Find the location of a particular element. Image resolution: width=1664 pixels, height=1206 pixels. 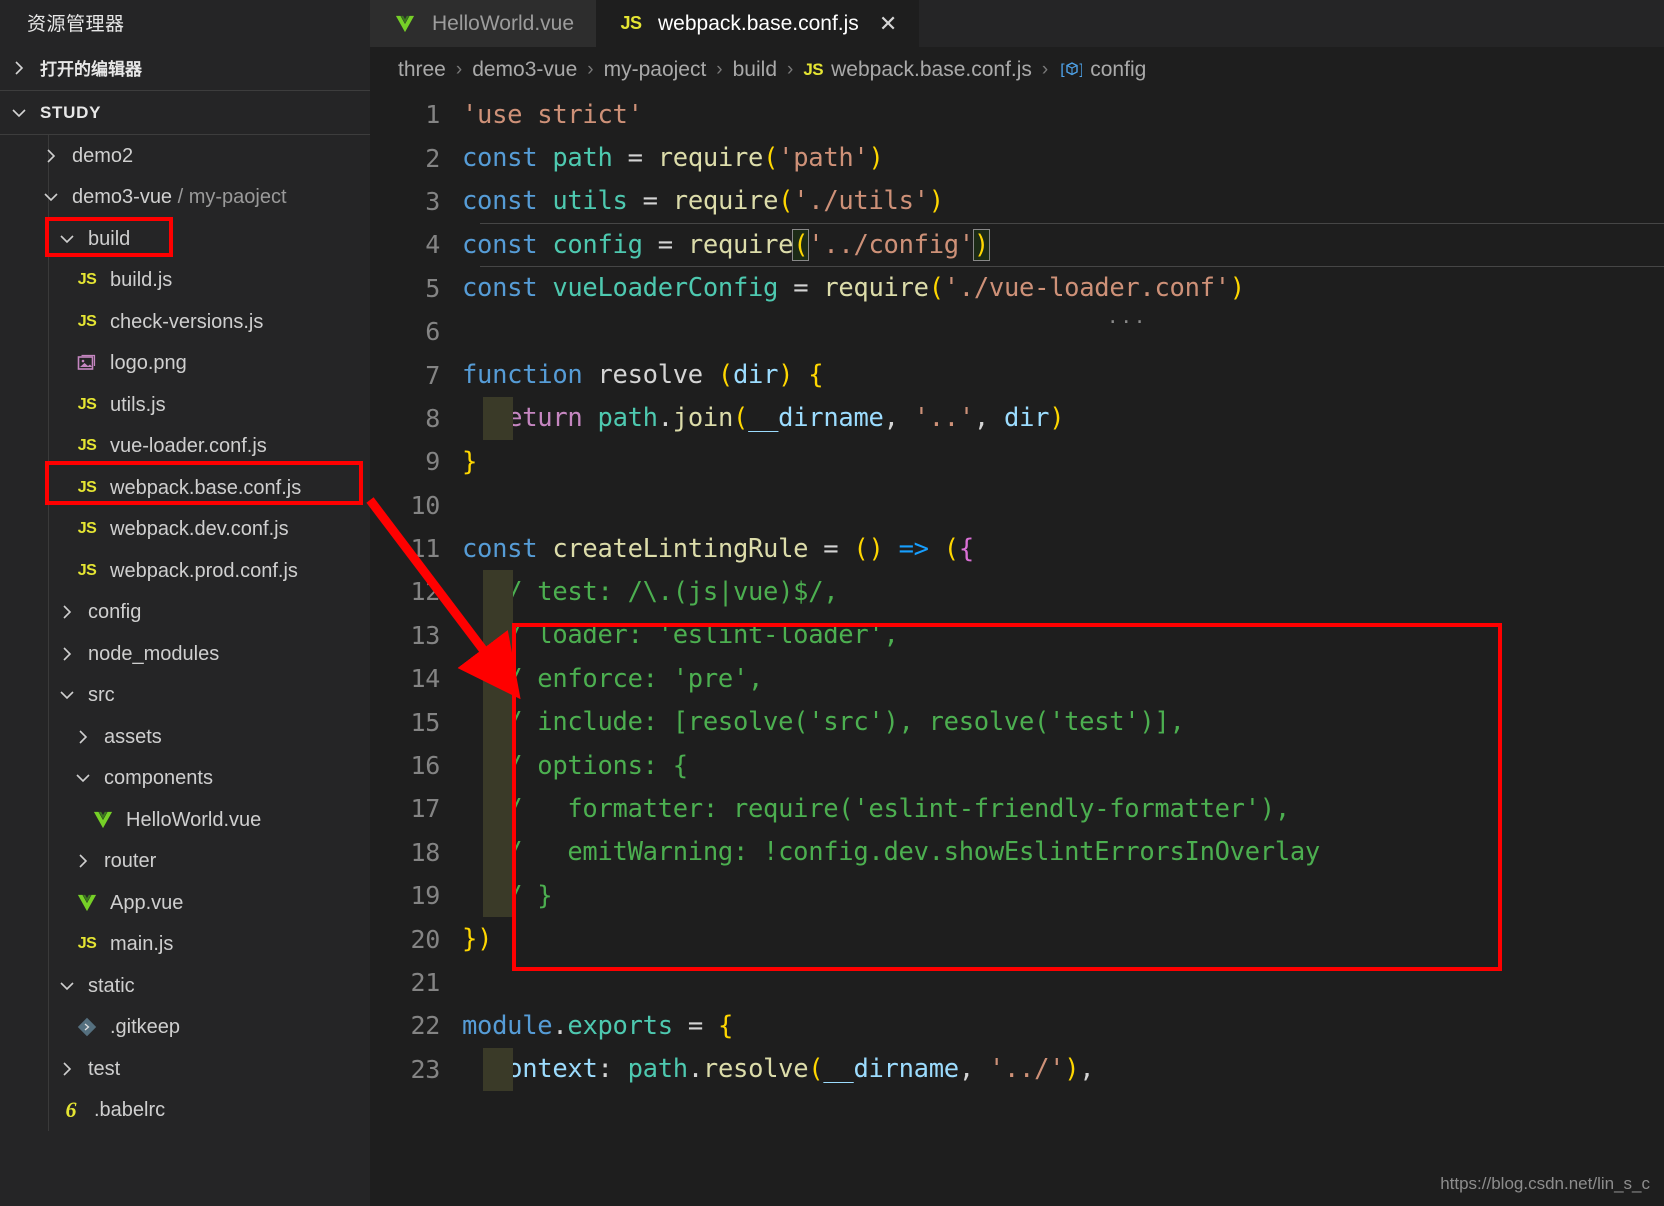

tree-item-demo2: demo2 is located at coordinates (185, 156).